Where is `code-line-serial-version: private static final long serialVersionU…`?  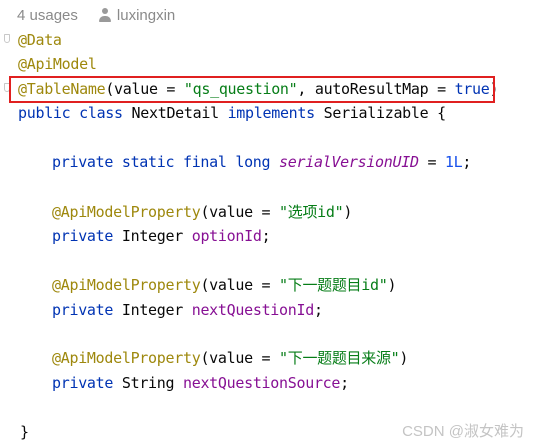 code-line-serial-version: private static final long serialVersionU… is located at coordinates (261, 162).